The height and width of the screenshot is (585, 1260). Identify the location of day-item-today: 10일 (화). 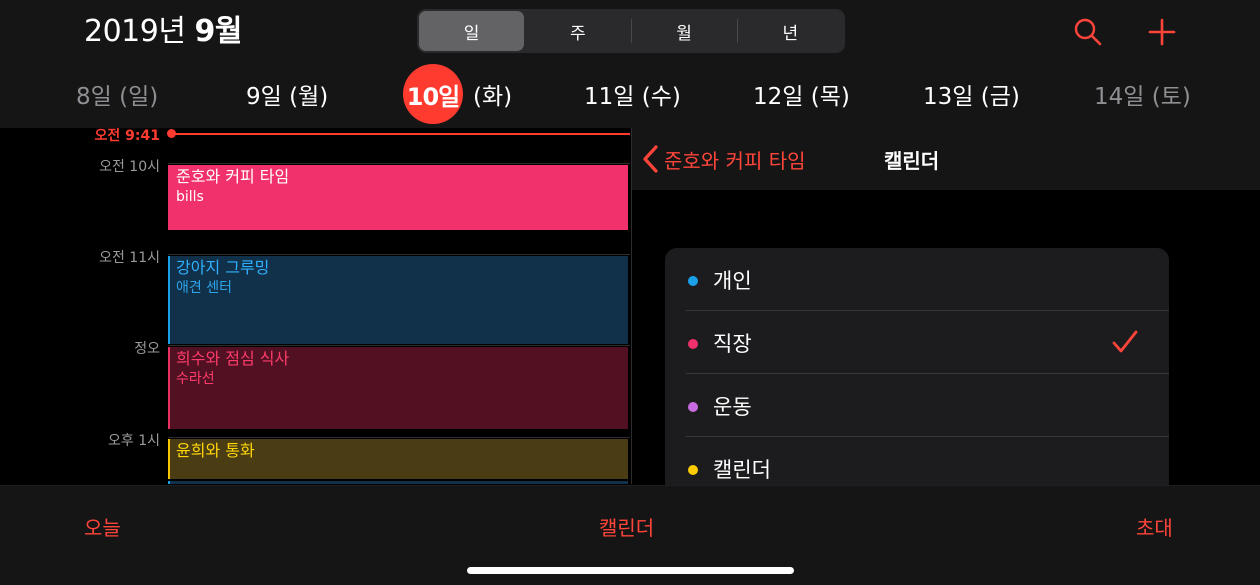
(457, 94).